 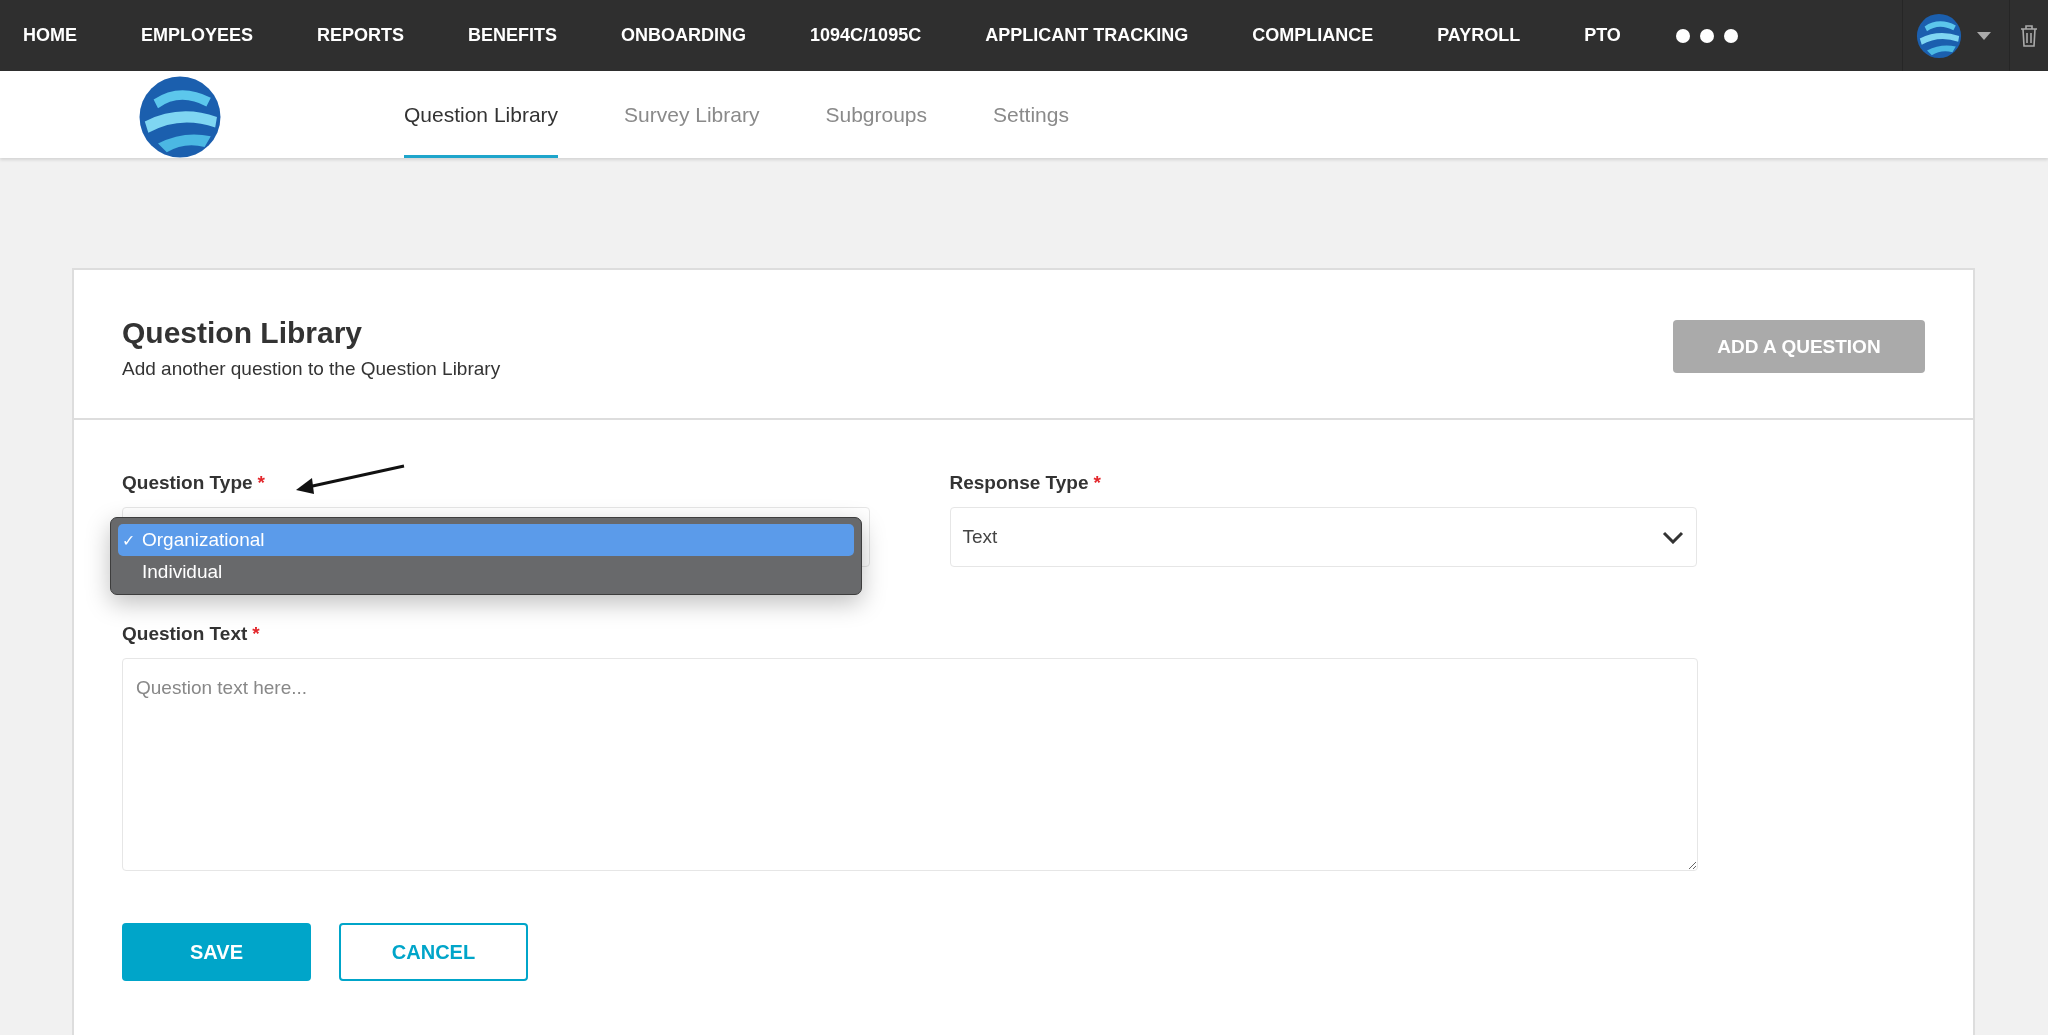 What do you see at coordinates (187, 482) in the screenshot?
I see `field-label: Question Type` at bounding box center [187, 482].